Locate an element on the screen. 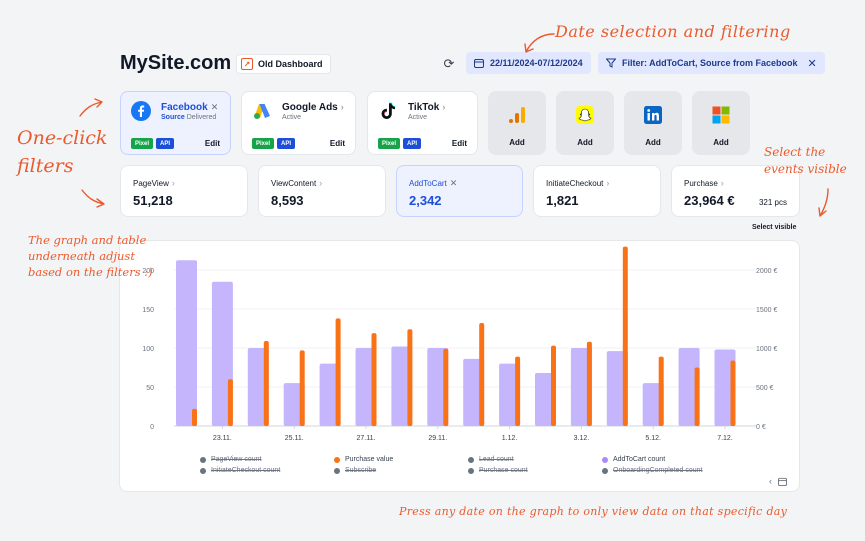 The width and height of the screenshot is (865, 541). source-name: Facebook is located at coordinates (184, 107).